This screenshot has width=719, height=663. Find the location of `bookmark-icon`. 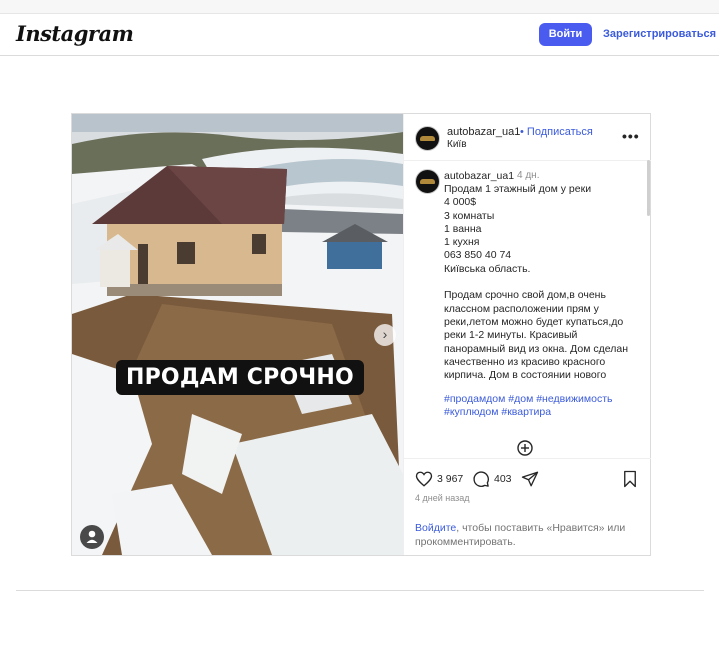

bookmark-icon is located at coordinates (630, 479).